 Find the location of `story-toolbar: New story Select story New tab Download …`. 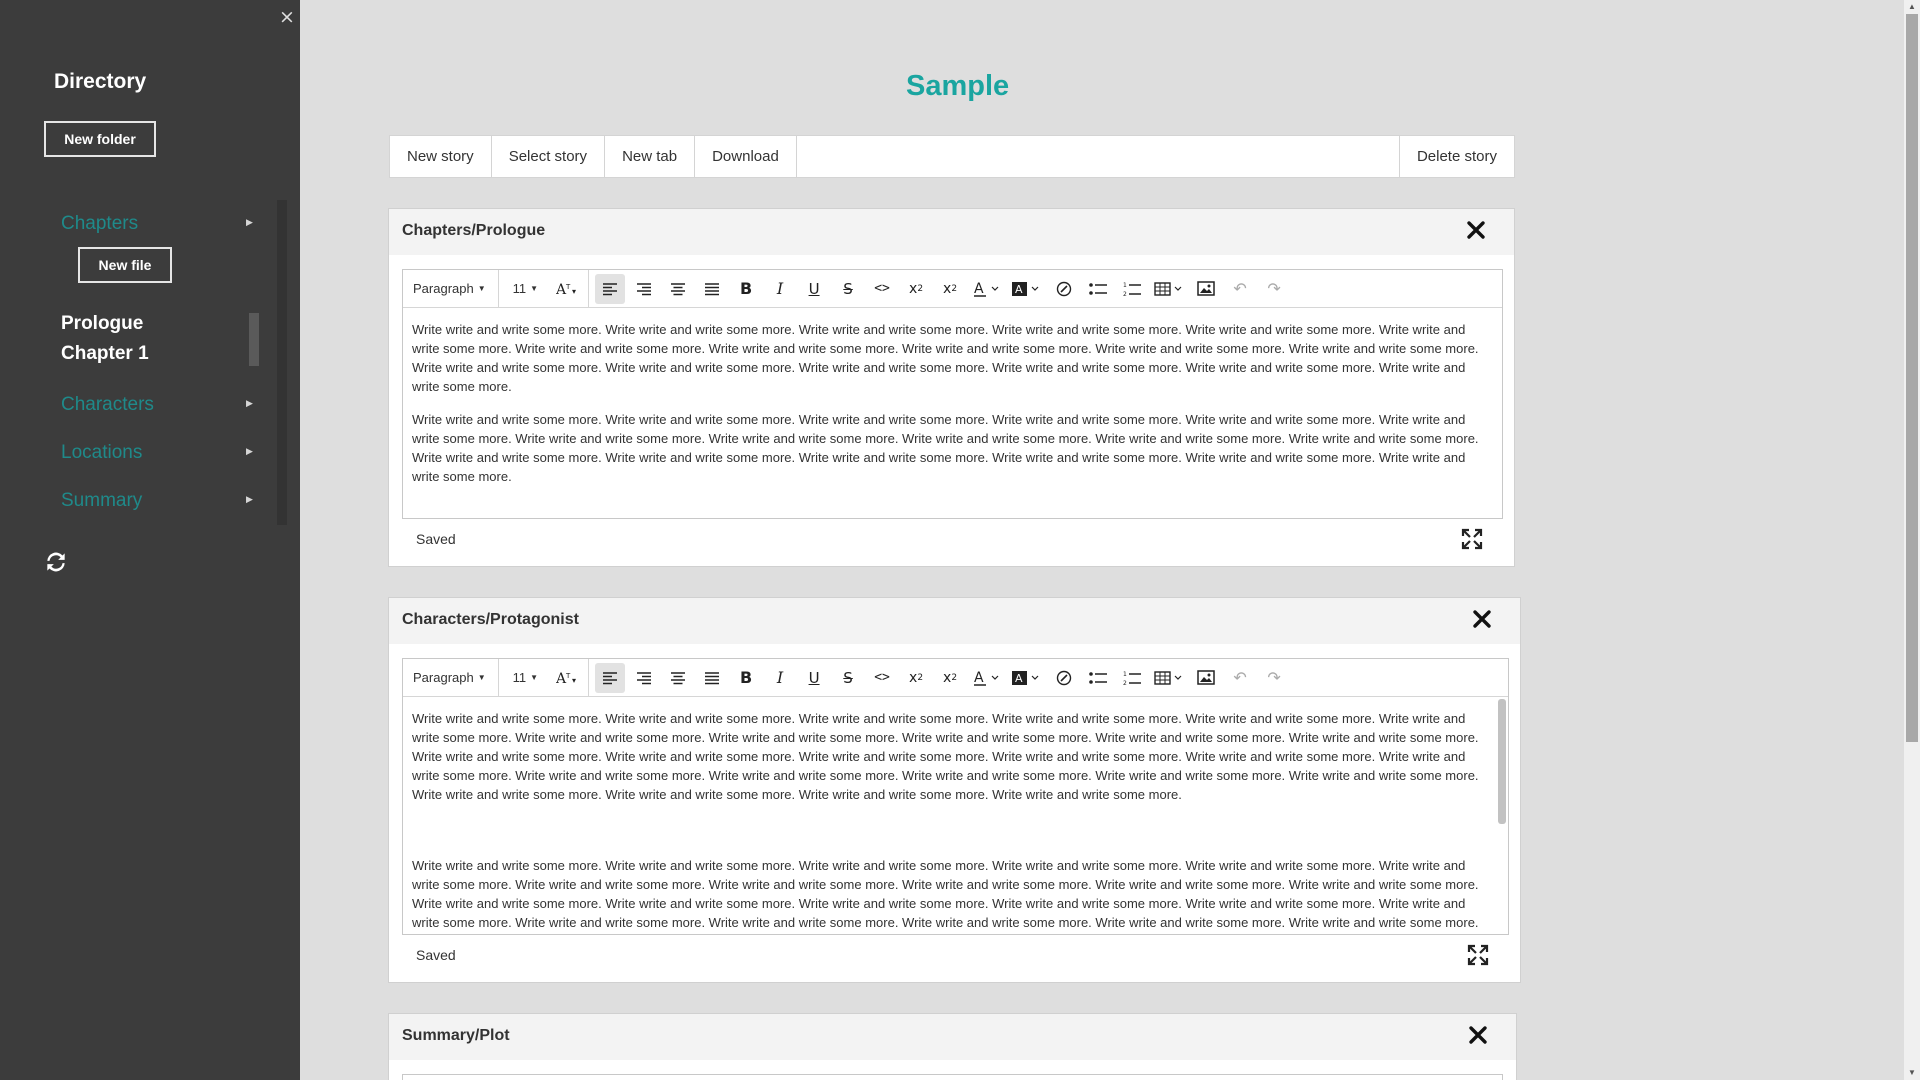

story-toolbar: New story Select story New tab Download … is located at coordinates (952, 156).